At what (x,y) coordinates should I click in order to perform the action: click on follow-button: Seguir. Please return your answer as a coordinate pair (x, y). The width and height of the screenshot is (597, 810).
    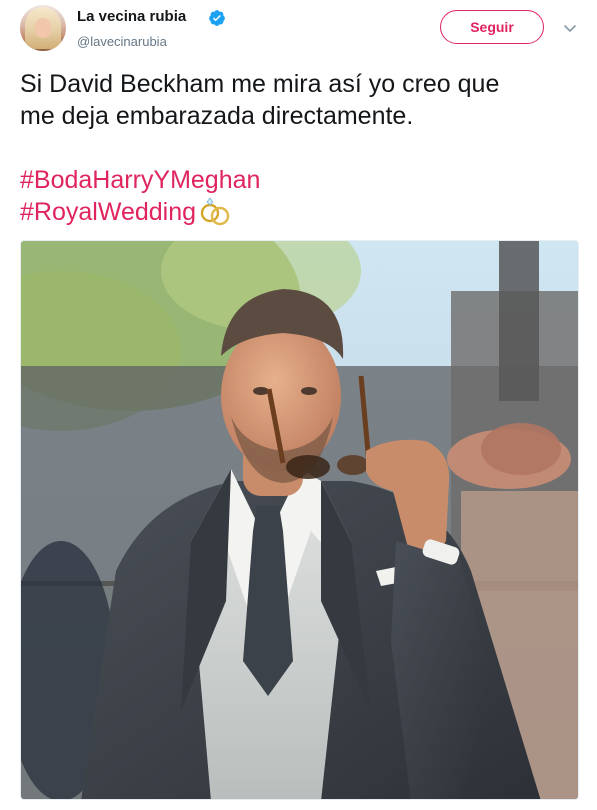
    Looking at the image, I should click on (492, 27).